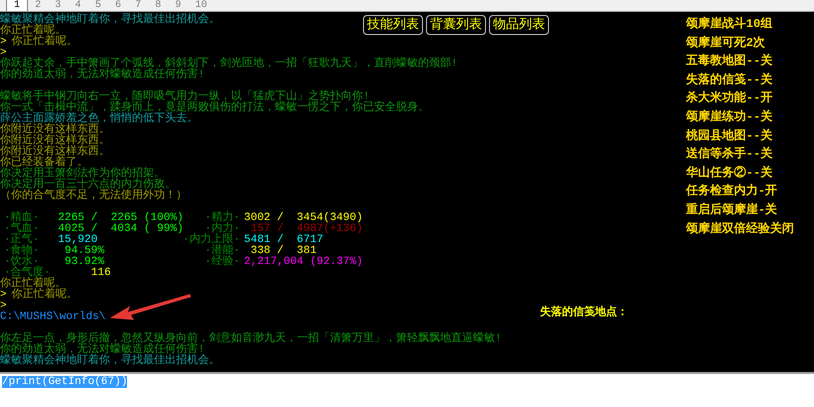 This screenshot has height=407, width=814. I want to click on status-item: 华山任务②--关, so click(730, 173).